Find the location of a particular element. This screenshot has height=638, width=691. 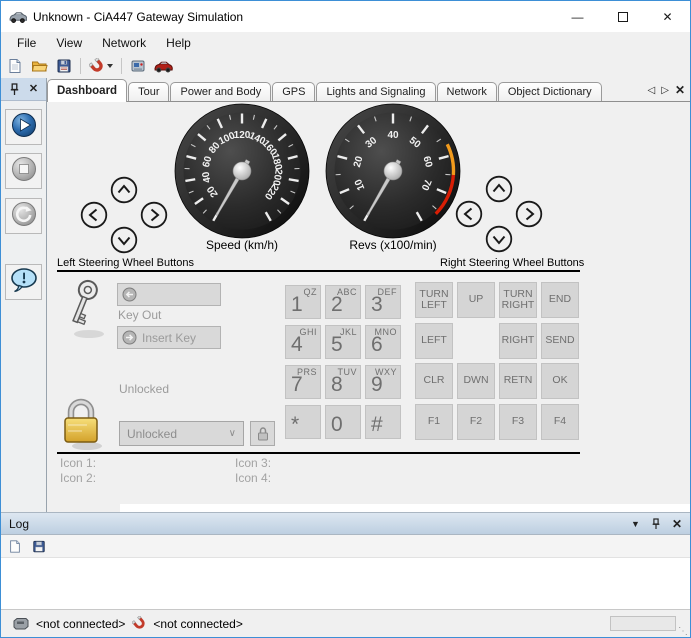

save-file-button is located at coordinates (64, 66).